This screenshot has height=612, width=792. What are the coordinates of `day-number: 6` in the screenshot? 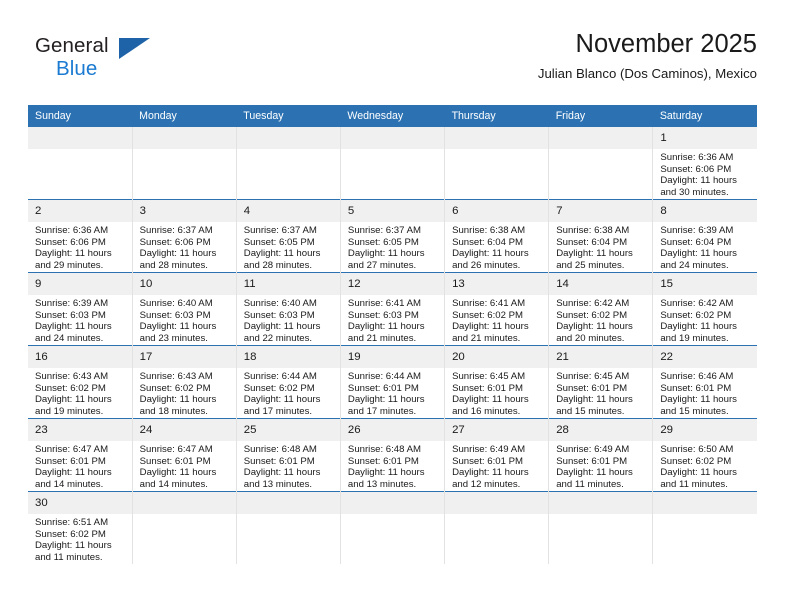 It's located at (497, 211).